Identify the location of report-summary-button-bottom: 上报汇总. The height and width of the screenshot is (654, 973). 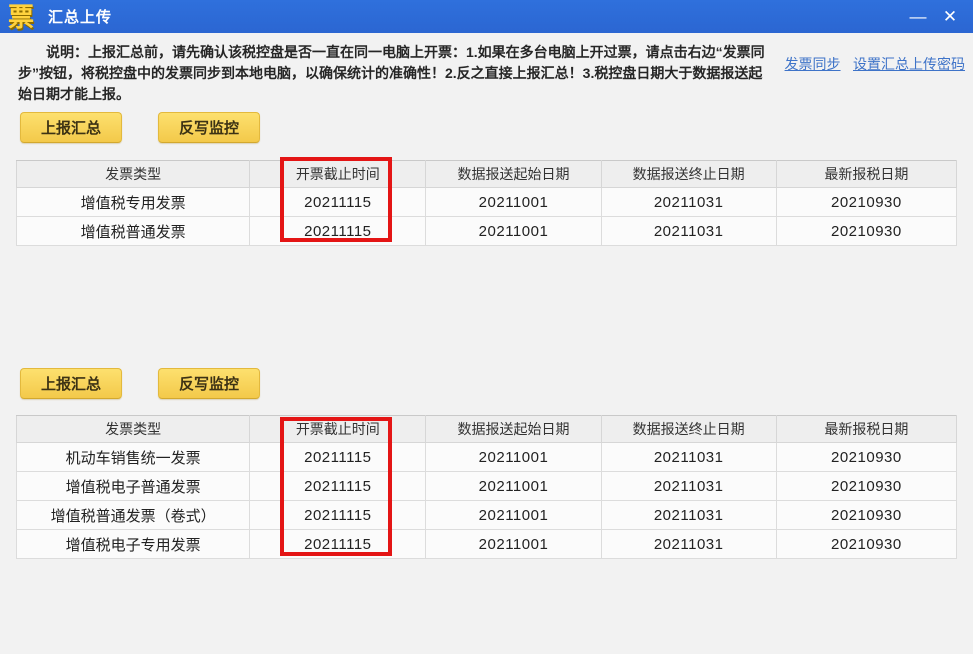
(71, 383).